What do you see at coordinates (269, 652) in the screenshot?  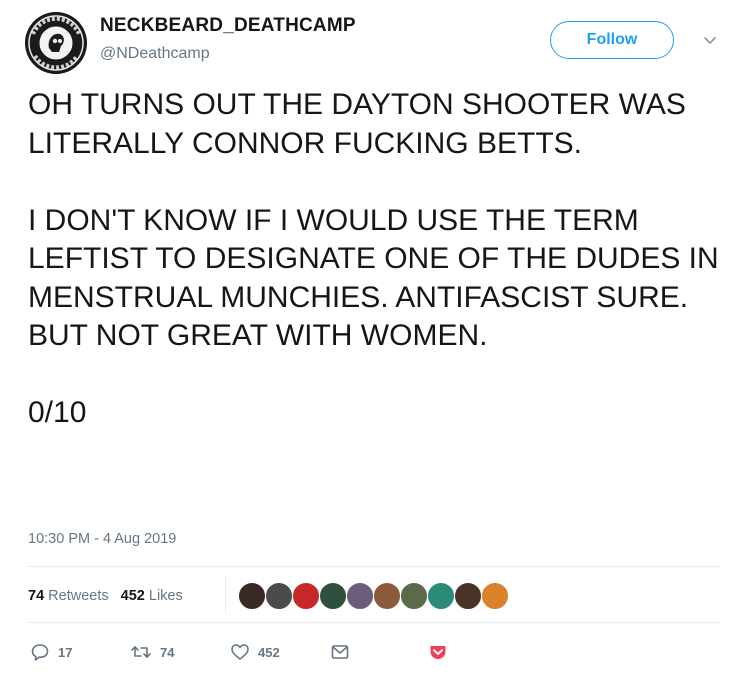 I see `like-count: 452` at bounding box center [269, 652].